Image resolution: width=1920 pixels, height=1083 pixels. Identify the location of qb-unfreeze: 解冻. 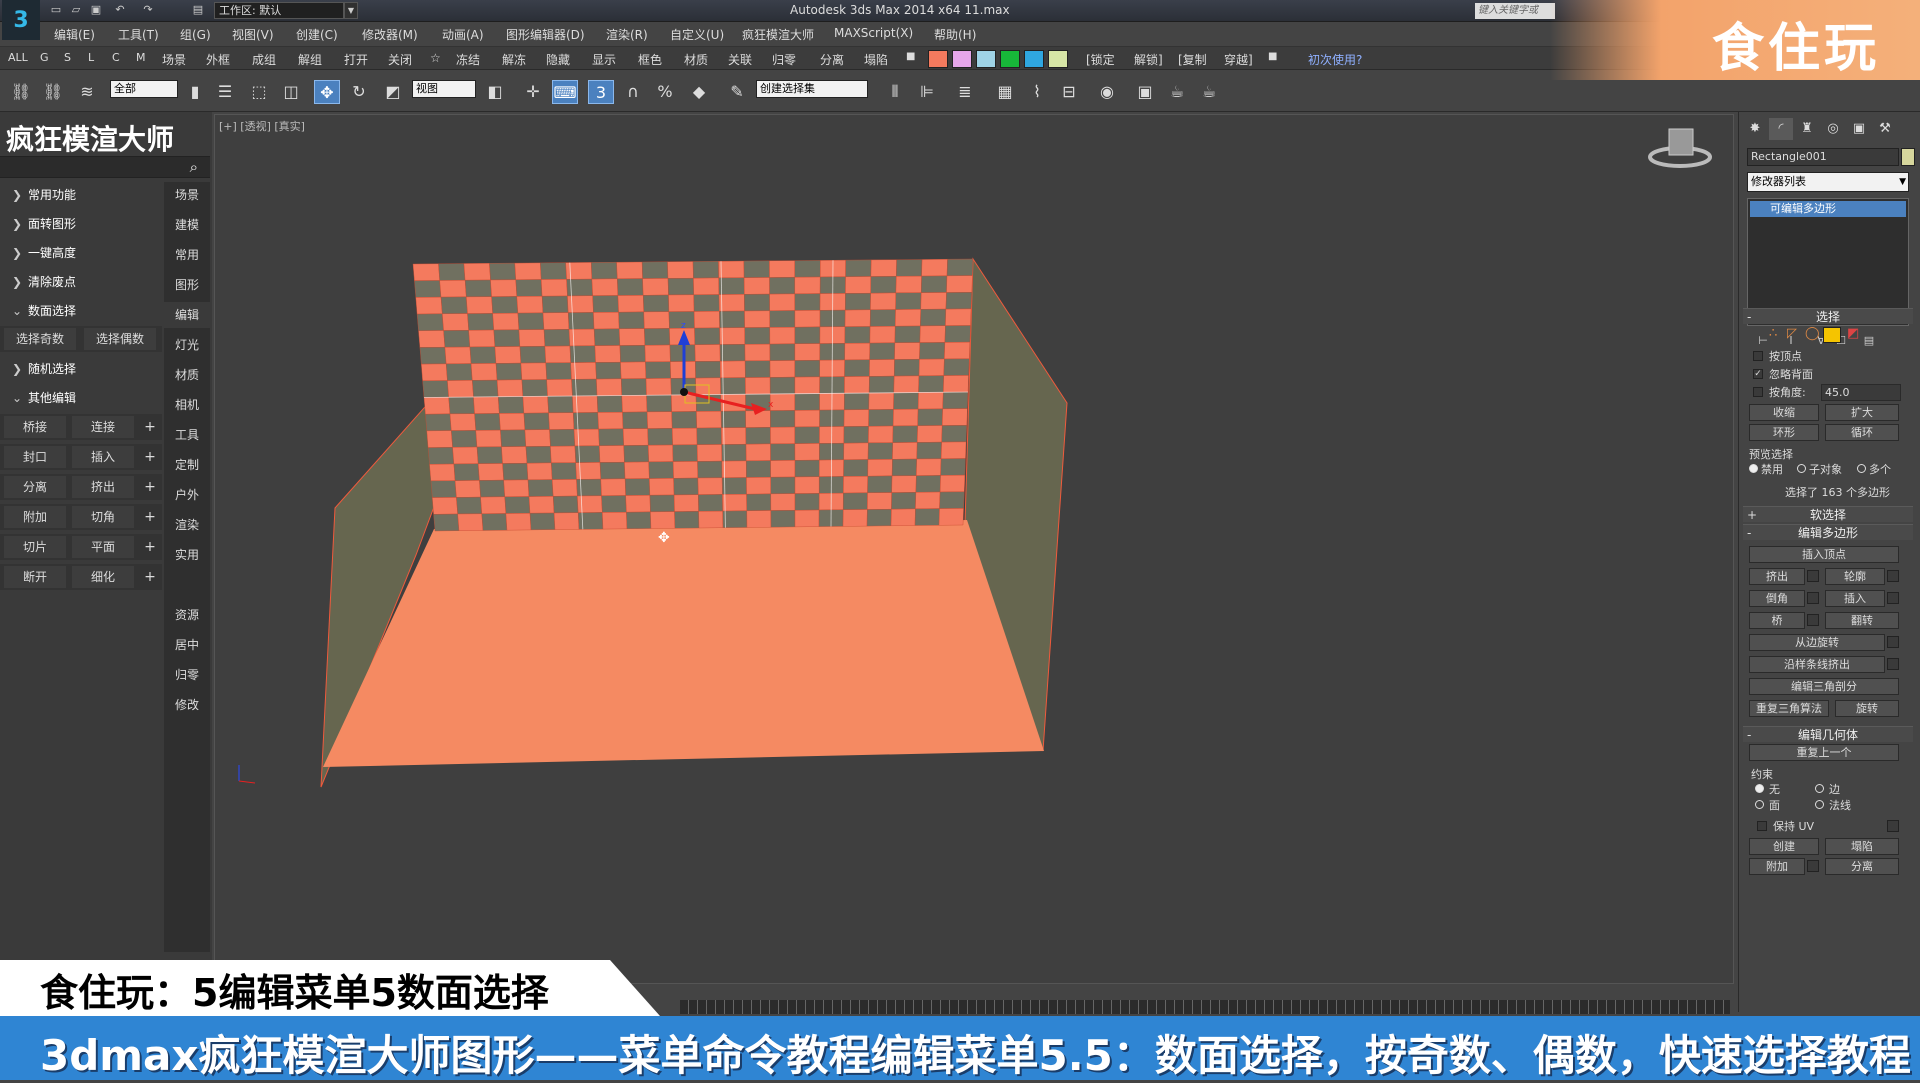
(514, 59).